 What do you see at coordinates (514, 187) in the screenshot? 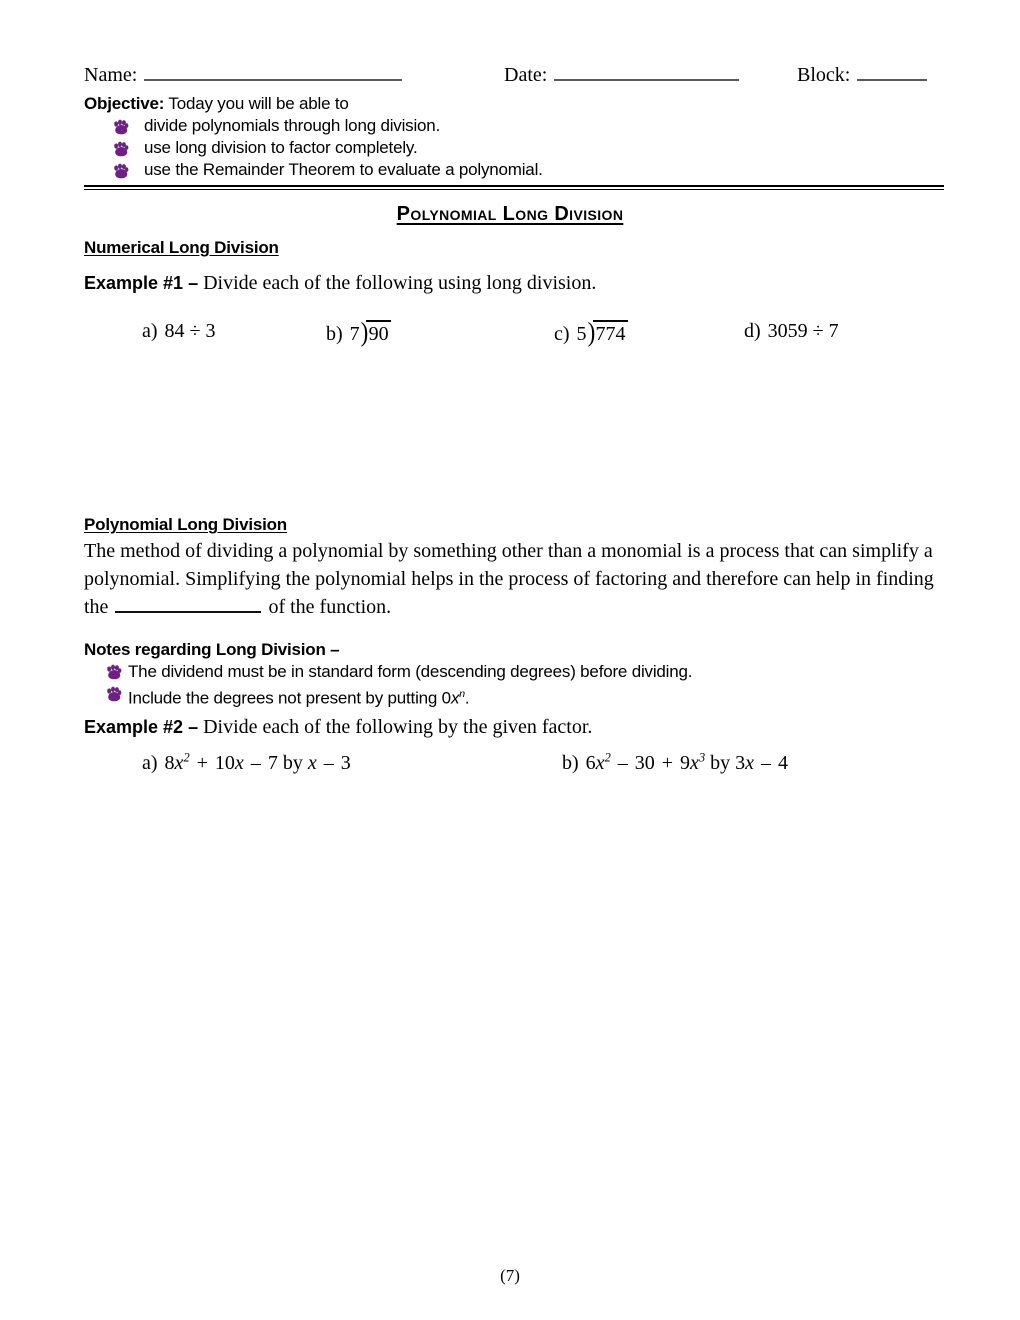
I see `header-divider` at bounding box center [514, 187].